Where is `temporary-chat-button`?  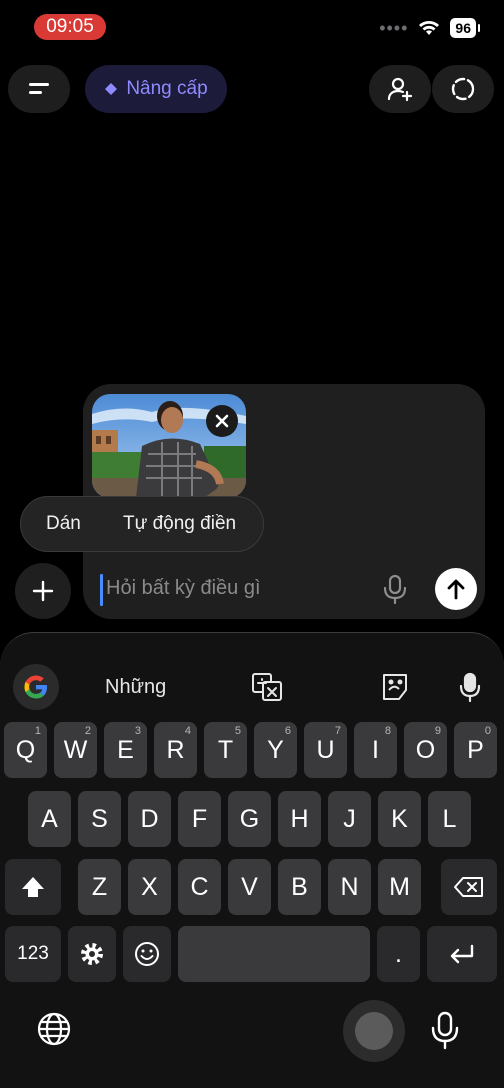
temporary-chat-button is located at coordinates (463, 89).